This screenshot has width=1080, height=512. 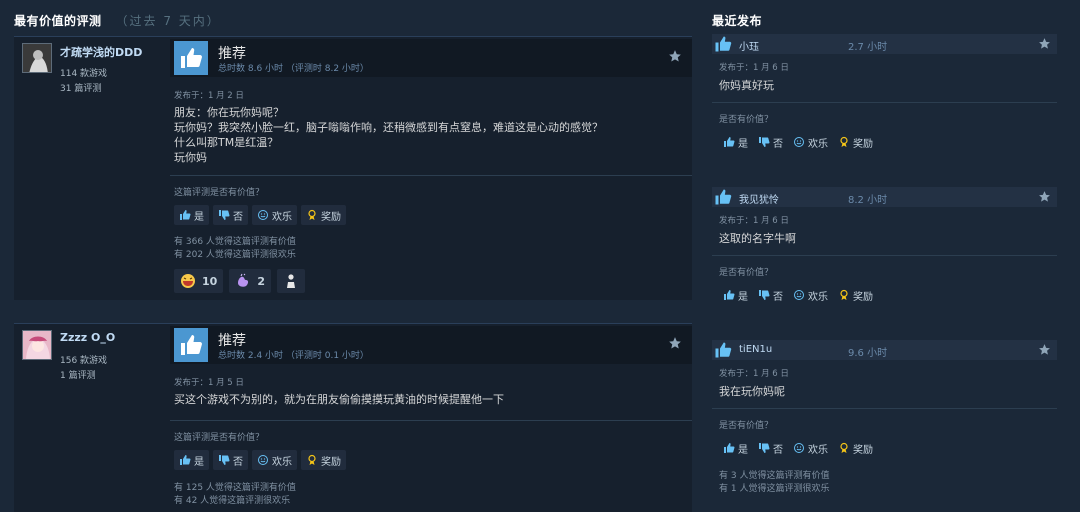 I want to click on playtime: 总时数 8.6 小时 （评测时 8.2 小时）, so click(x=293, y=69).